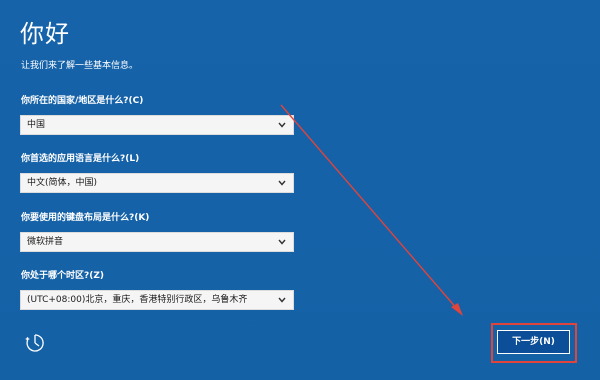  What do you see at coordinates (533, 342) in the screenshot?
I see `next-button: 下一步(N)` at bounding box center [533, 342].